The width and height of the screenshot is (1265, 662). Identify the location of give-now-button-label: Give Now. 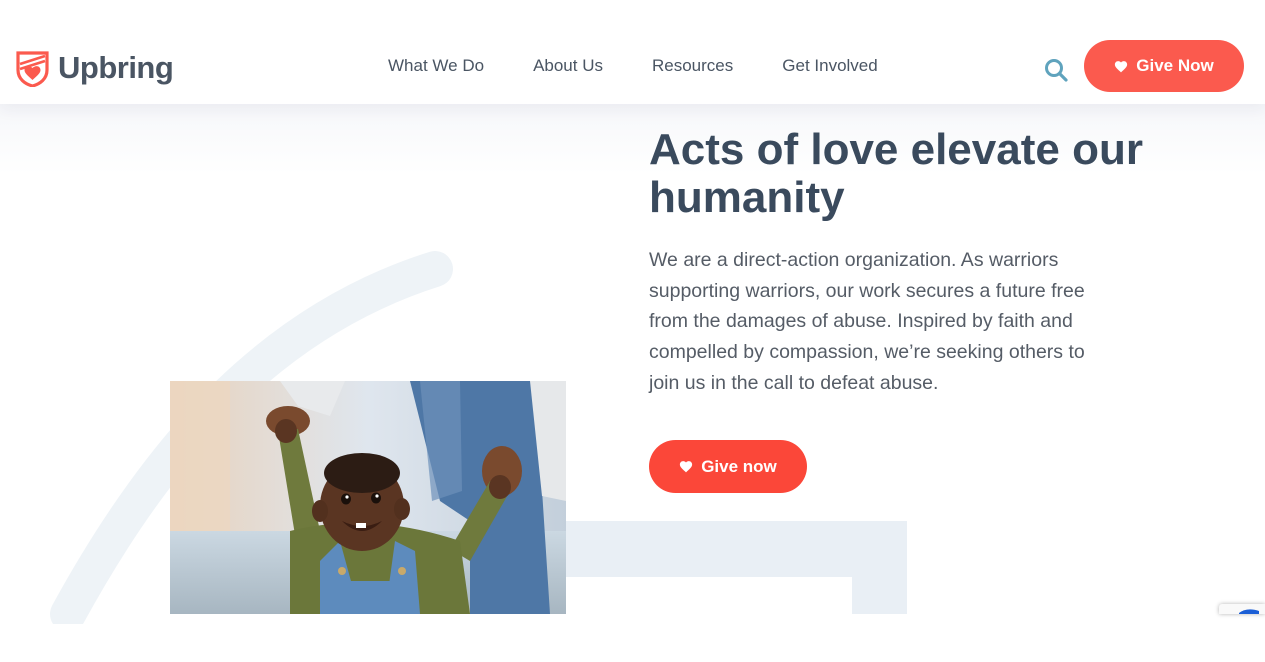
(1175, 65).